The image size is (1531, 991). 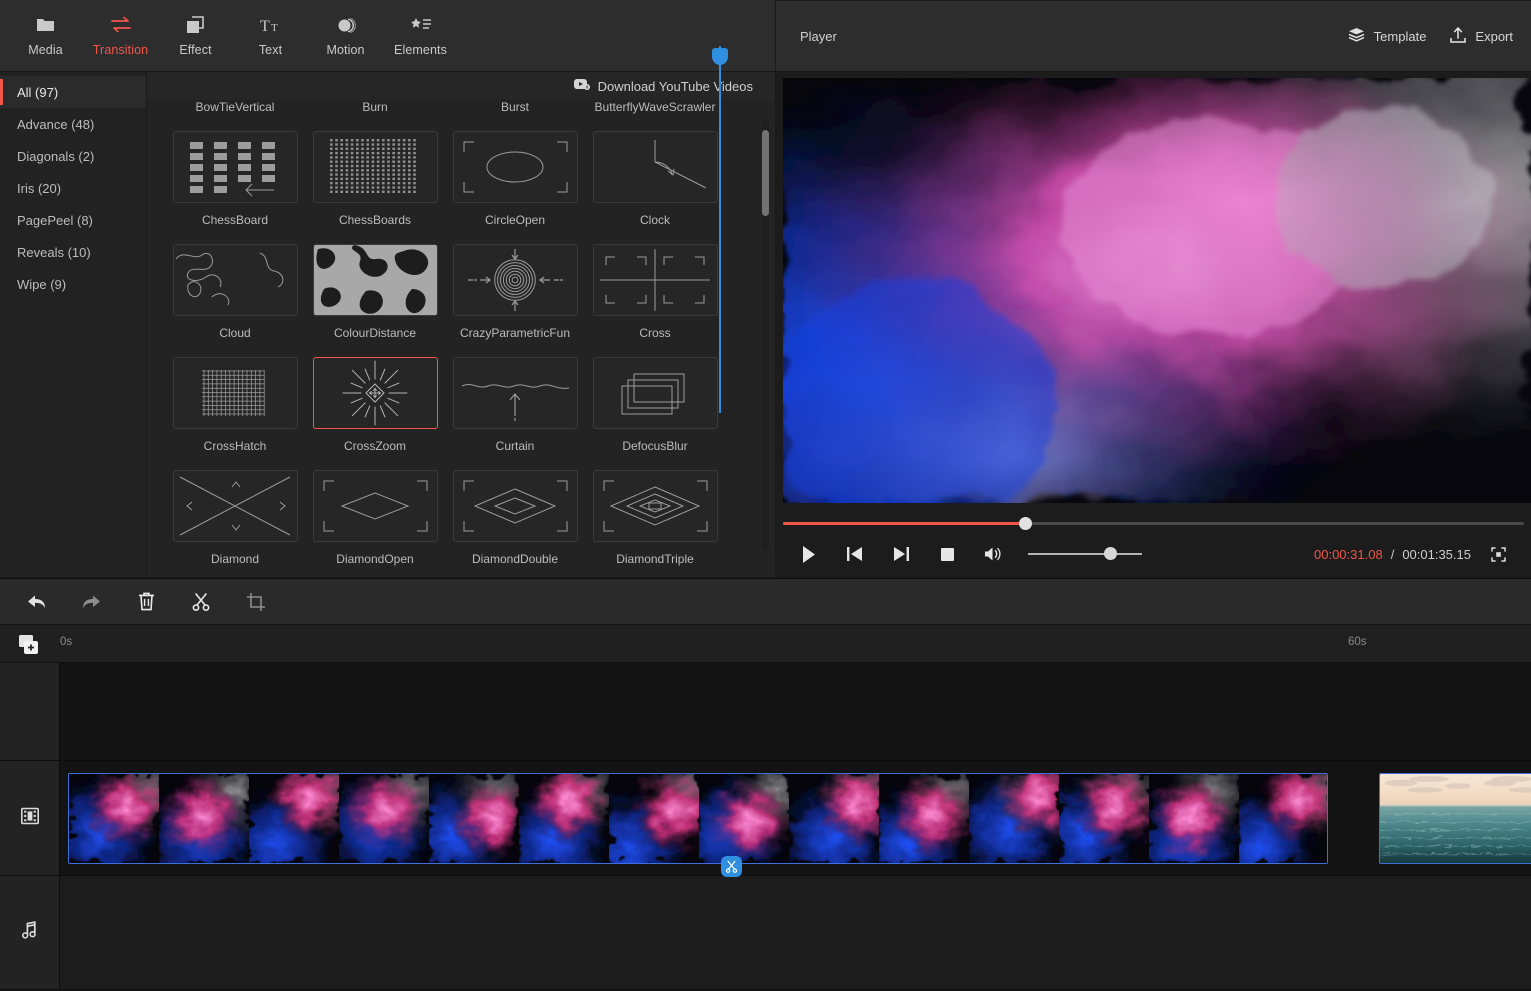 I want to click on transition-label: ButterflyWaveScrawler, so click(x=655, y=107).